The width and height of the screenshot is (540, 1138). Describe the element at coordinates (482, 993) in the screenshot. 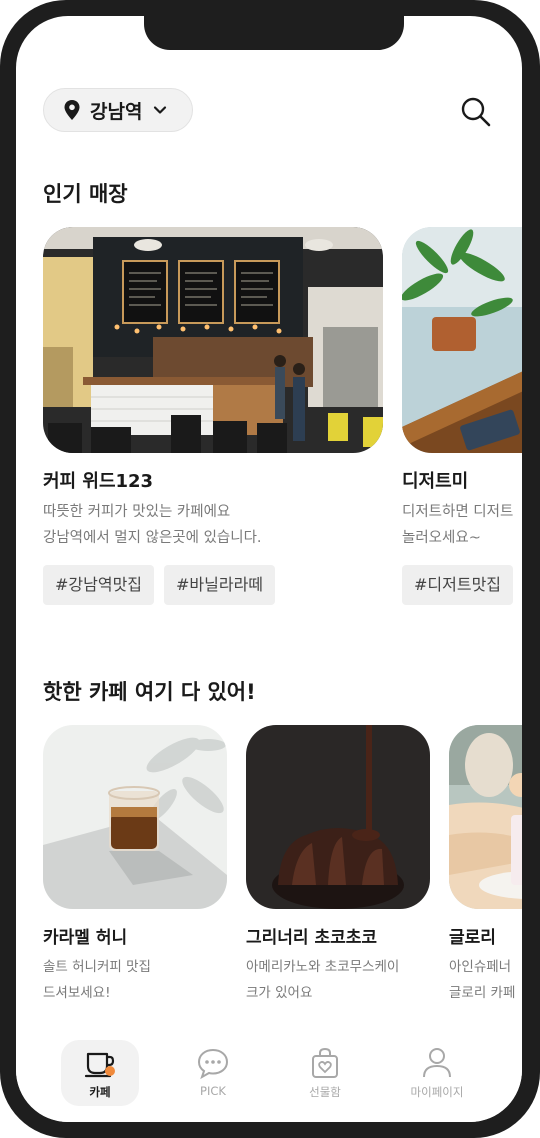

I see `cafe-description-line: 글로리 카페` at that location.